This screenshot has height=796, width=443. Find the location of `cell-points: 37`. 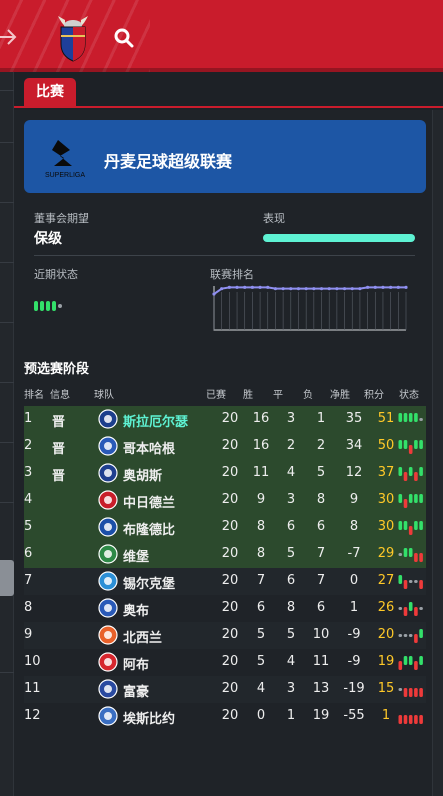

cell-points: 37 is located at coordinates (386, 472).